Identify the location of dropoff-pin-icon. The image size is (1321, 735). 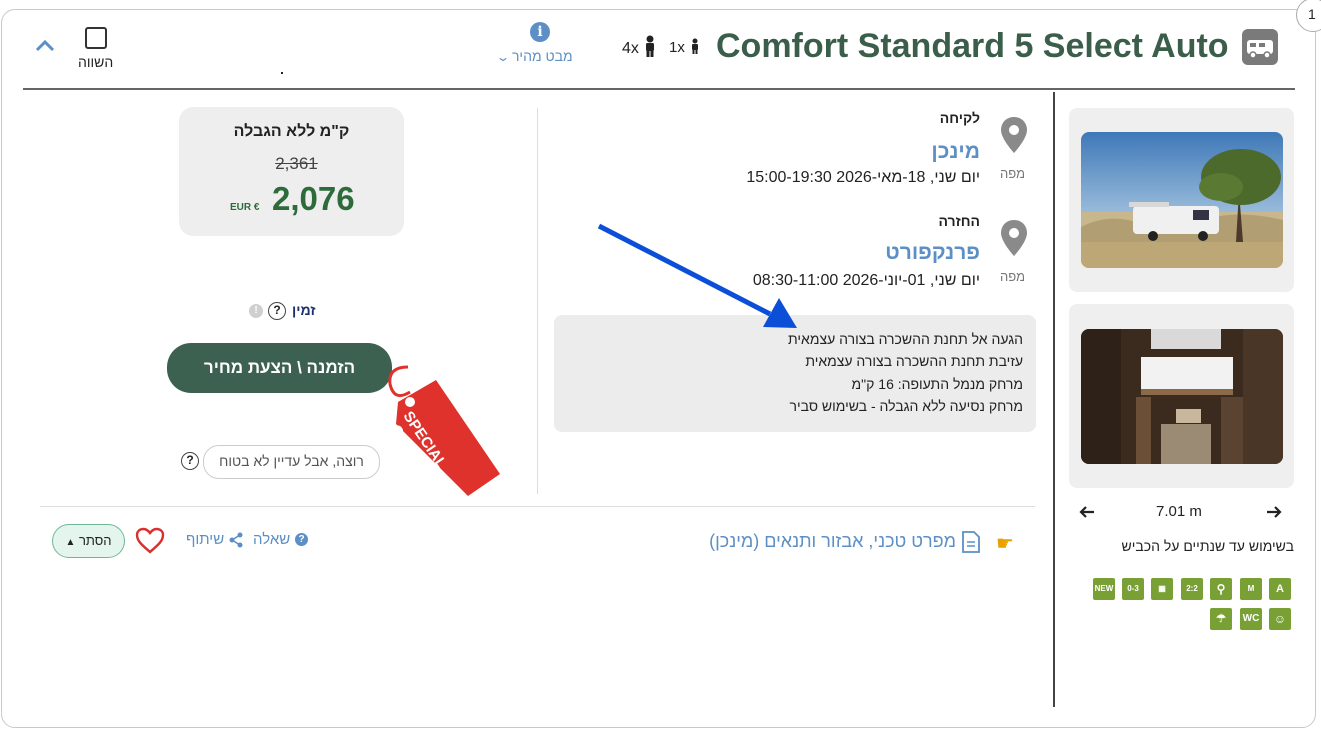
(1014, 240).